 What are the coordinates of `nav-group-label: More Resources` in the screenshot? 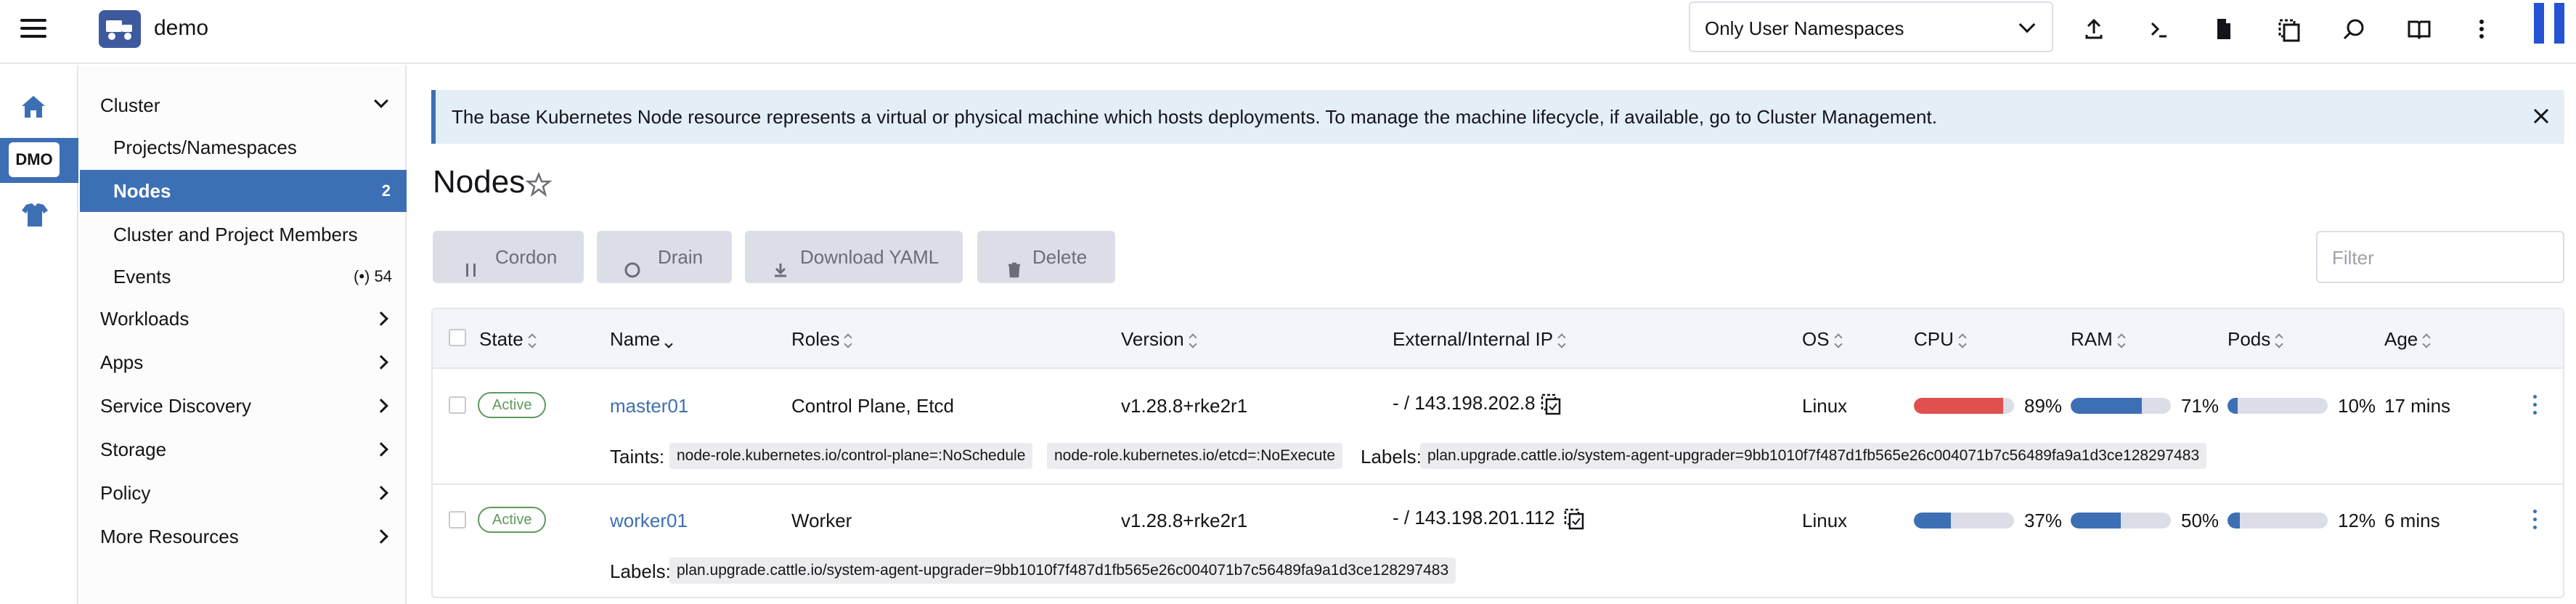 It's located at (169, 536).